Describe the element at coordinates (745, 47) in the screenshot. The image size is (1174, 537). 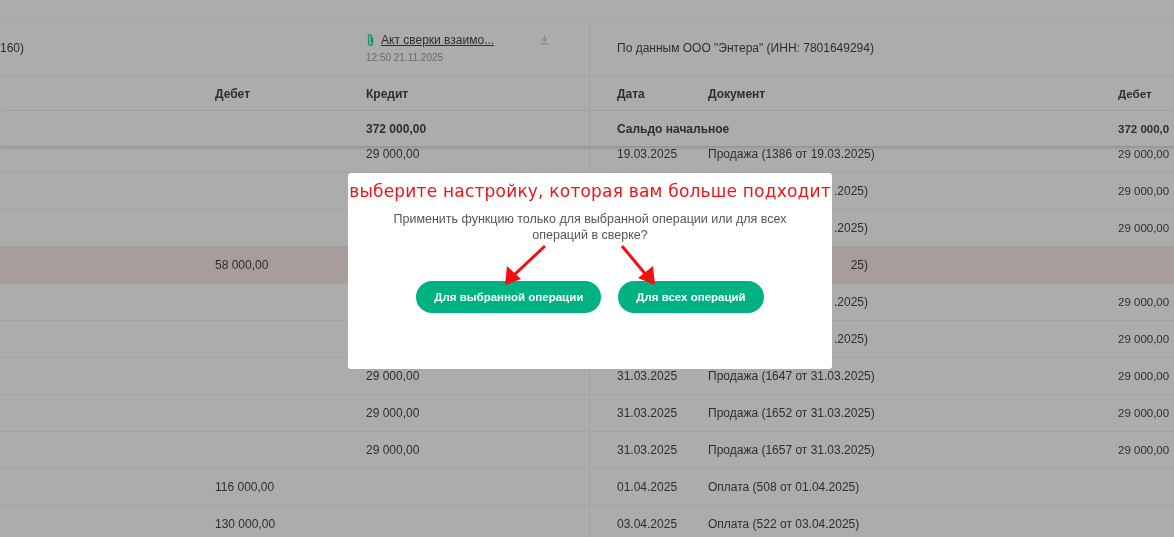
I see `table-title: По данным ООО "Энтера" (ИНН: 7801649294)` at that location.